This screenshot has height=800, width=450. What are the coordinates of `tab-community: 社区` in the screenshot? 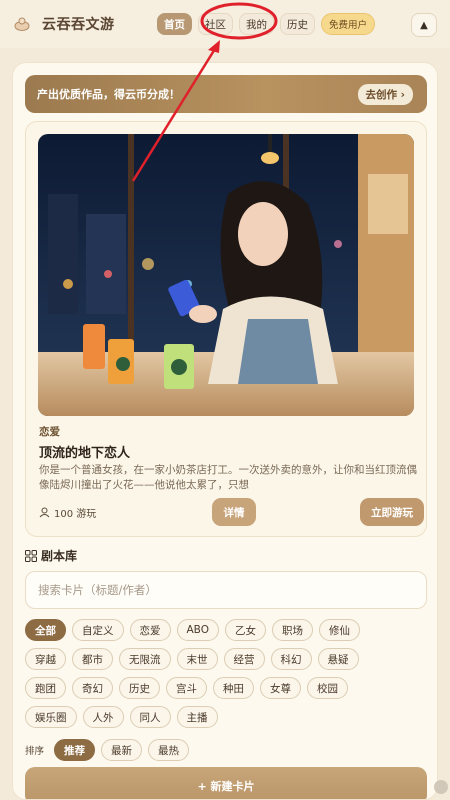 It's located at (215, 24).